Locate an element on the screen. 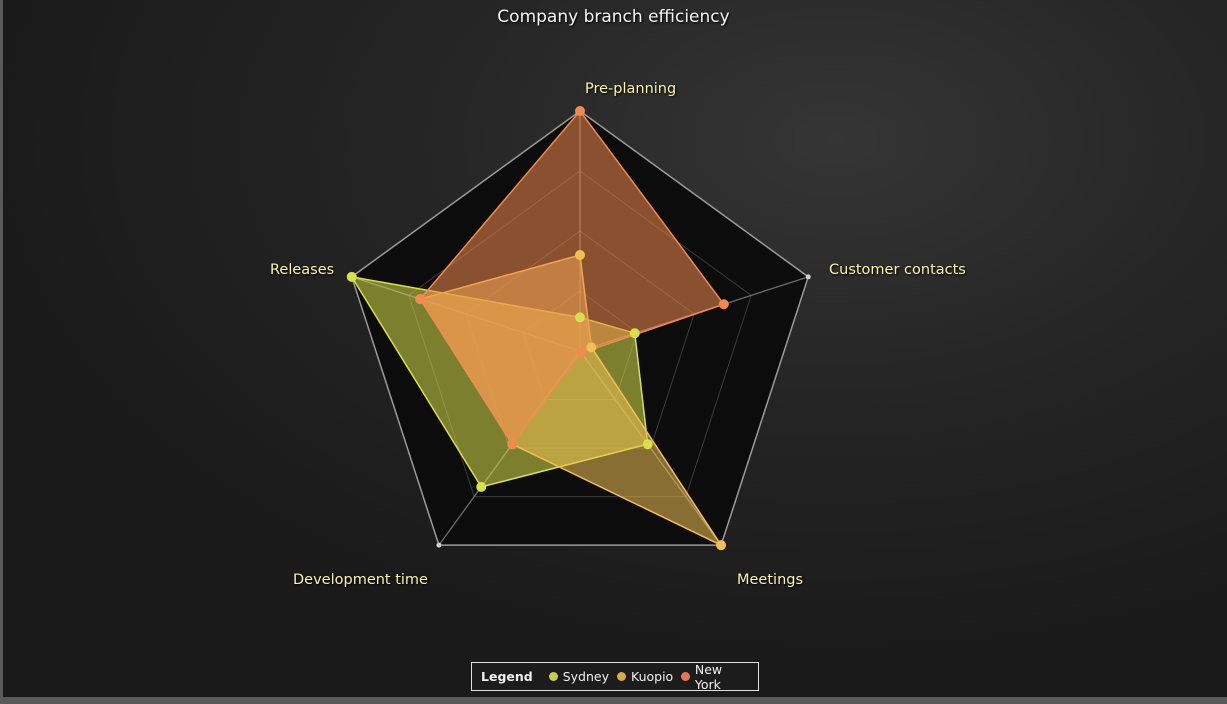 This screenshot has width=1227, height=704. legend-label: Sydney is located at coordinates (585, 676).